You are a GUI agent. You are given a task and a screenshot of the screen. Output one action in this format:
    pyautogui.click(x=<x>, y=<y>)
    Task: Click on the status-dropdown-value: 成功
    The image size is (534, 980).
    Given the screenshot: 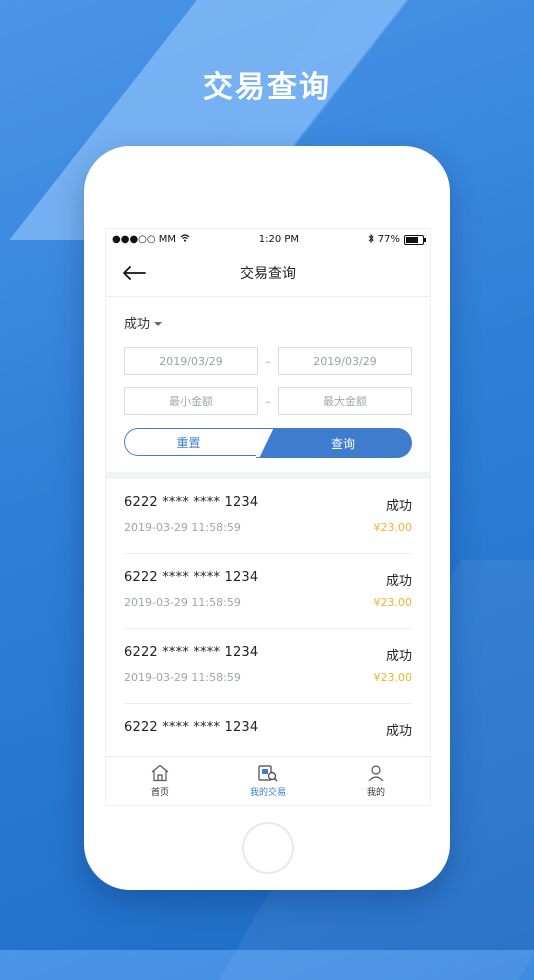 What is the action you would take?
    pyautogui.click(x=137, y=324)
    